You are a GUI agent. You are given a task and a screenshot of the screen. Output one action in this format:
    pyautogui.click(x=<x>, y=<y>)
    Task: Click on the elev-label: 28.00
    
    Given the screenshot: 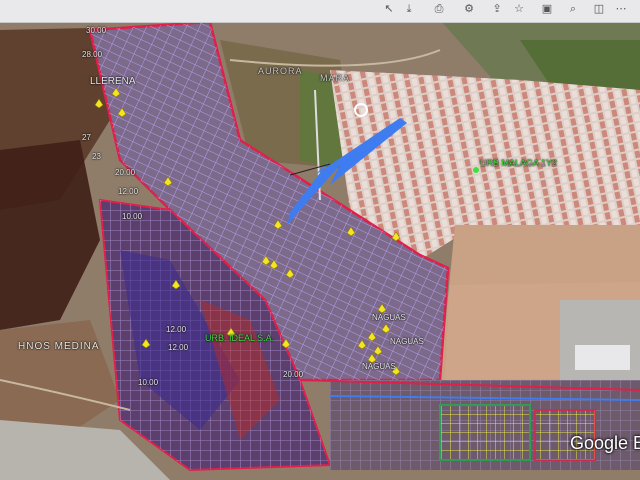 What is the action you would take?
    pyautogui.click(x=92, y=54)
    